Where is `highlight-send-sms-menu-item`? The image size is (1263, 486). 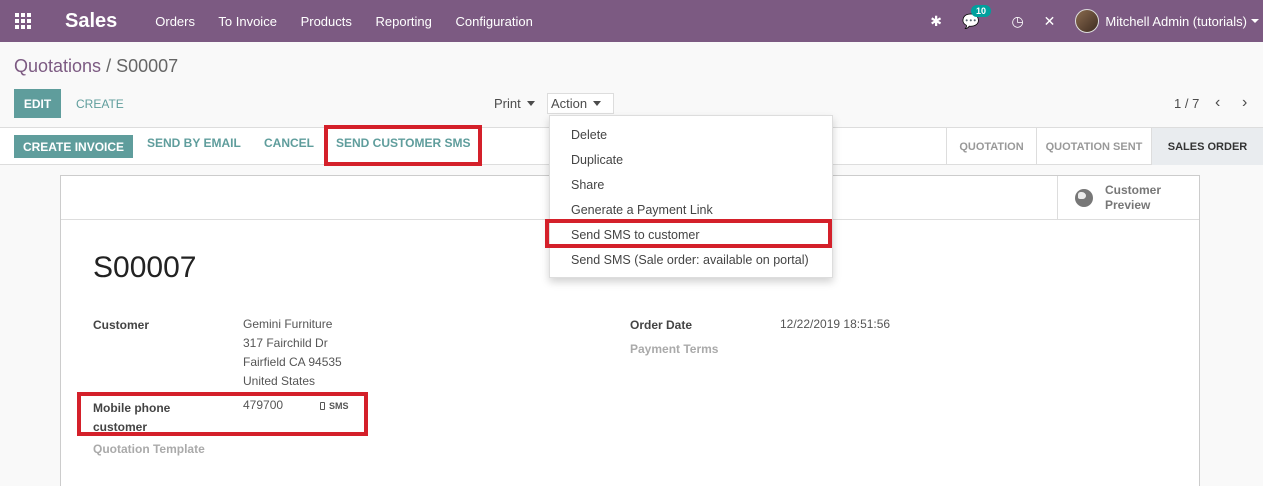
highlight-send-sms-menu-item is located at coordinates (688, 233).